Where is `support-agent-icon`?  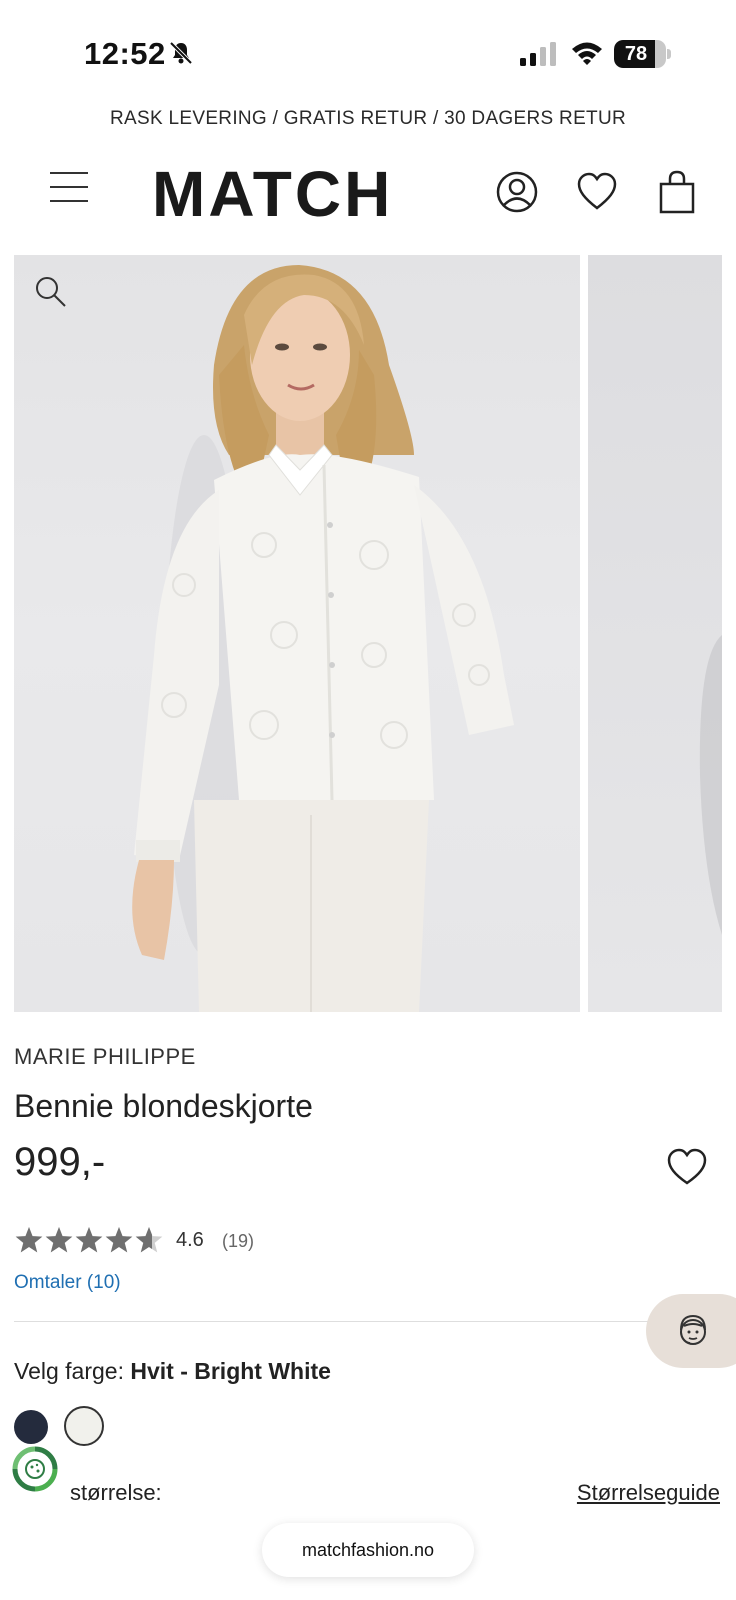
support-agent-icon is located at coordinates (693, 1329).